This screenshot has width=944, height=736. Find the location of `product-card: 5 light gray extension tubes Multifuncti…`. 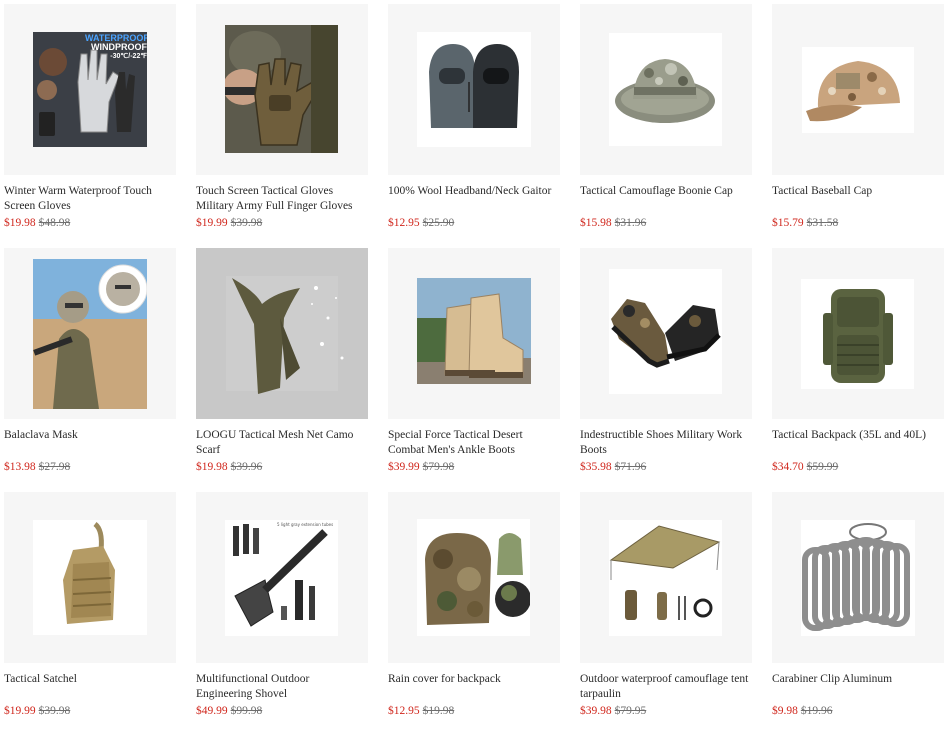

product-card: 5 light gray extension tubes Multifuncti… is located at coordinates (282, 614).